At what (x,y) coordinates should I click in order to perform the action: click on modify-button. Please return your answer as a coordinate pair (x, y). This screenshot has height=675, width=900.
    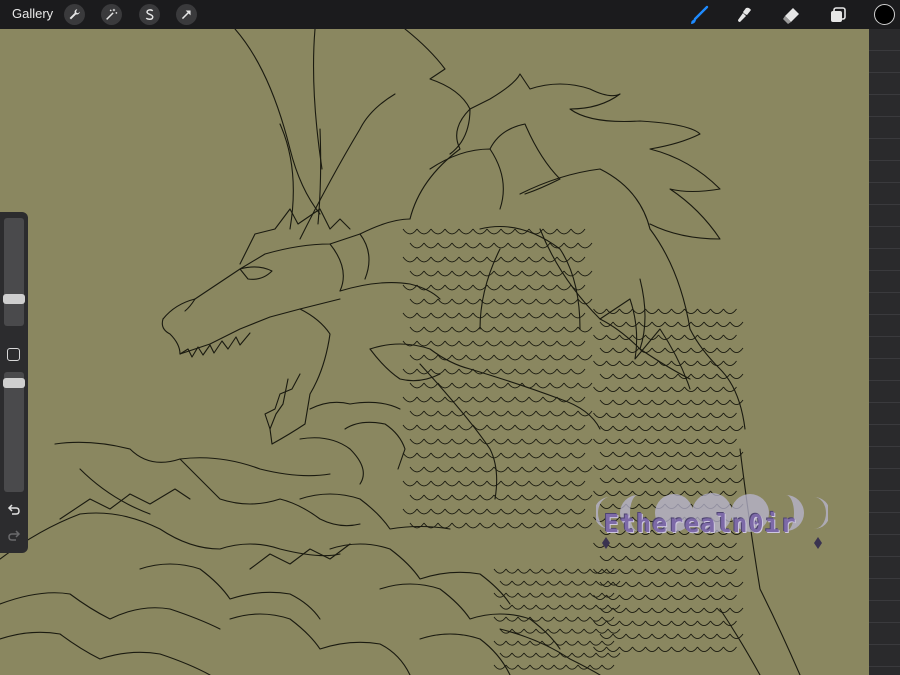
    Looking at the image, I should click on (13, 354).